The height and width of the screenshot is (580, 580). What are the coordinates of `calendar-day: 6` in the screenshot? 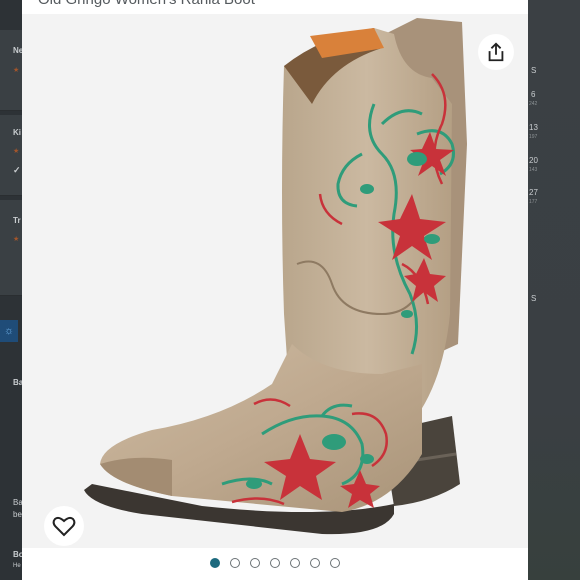 It's located at (533, 94).